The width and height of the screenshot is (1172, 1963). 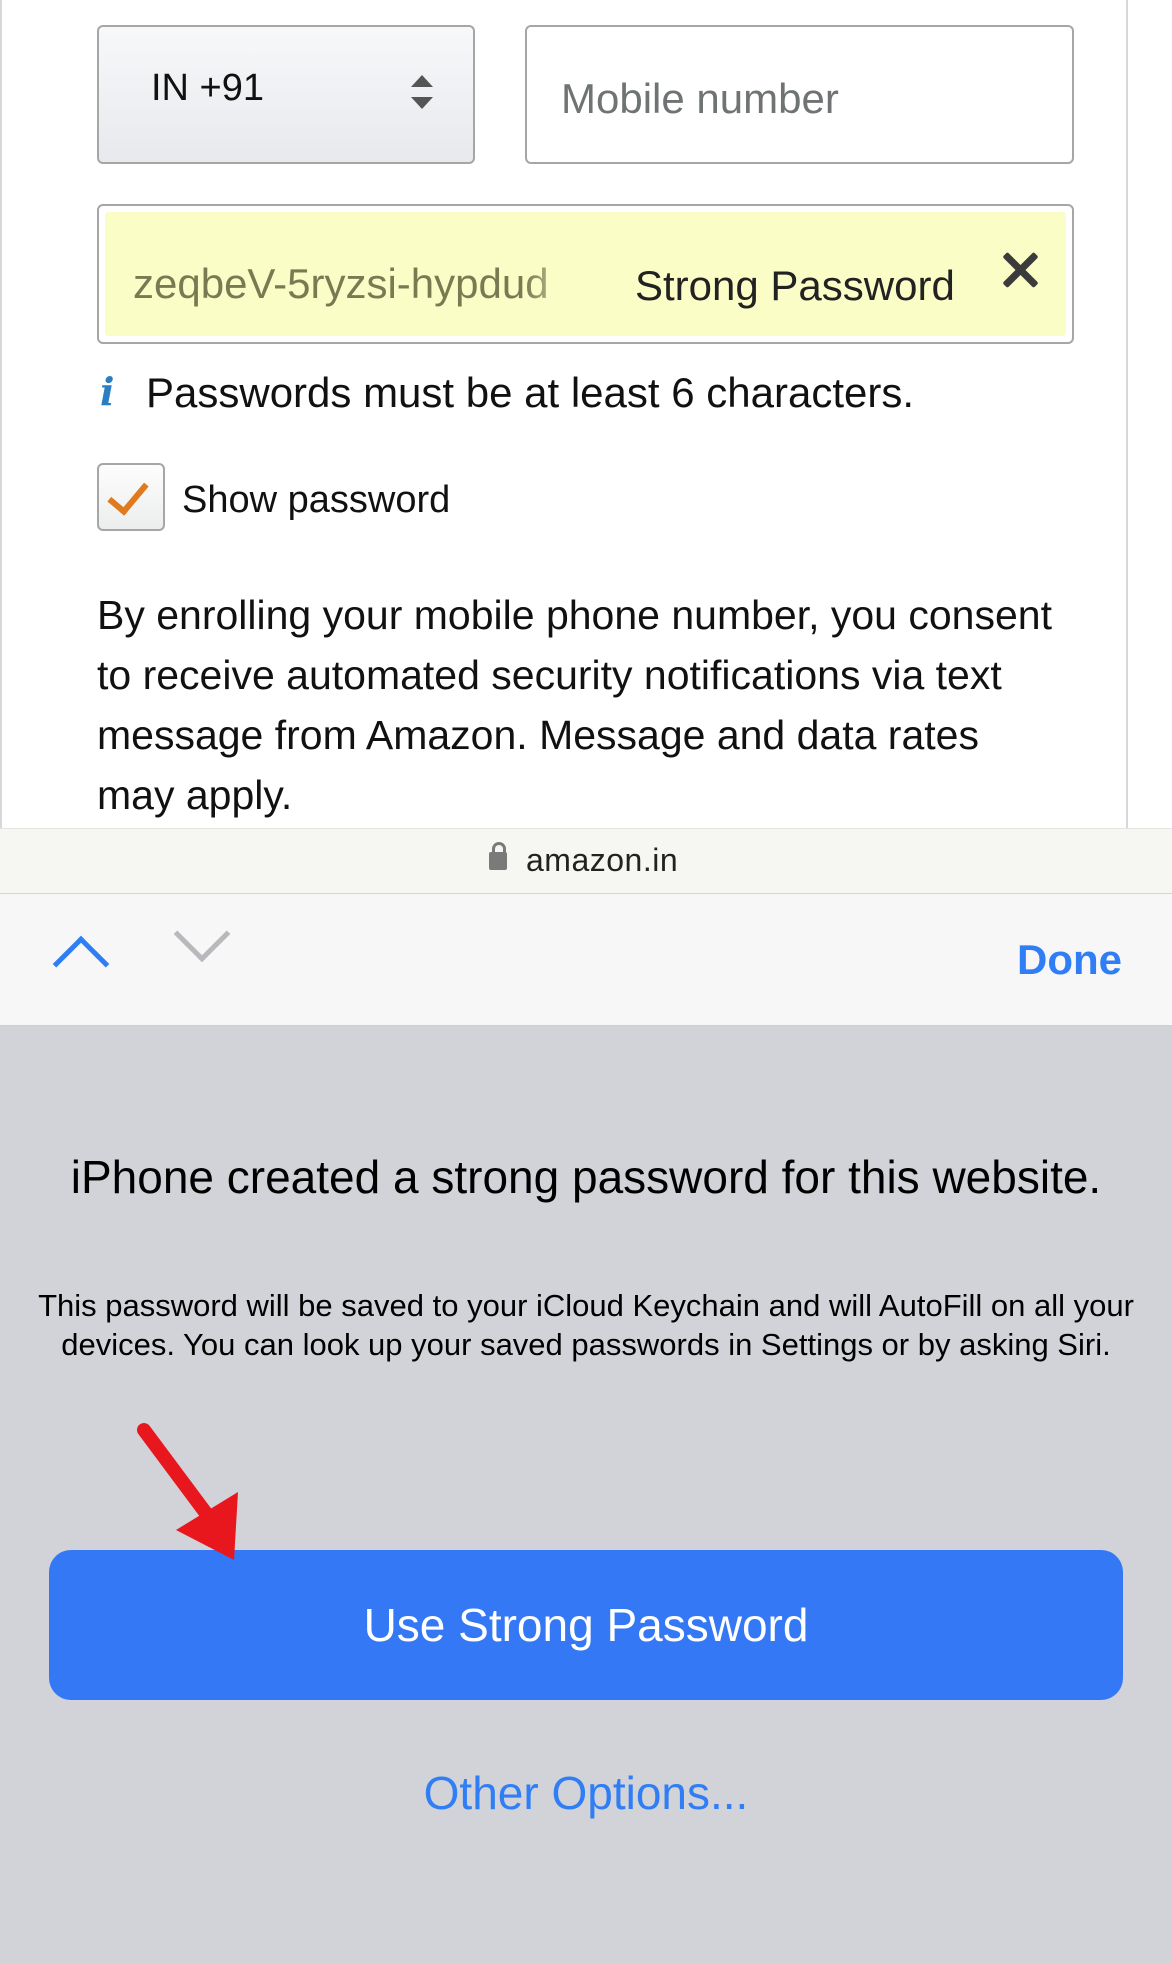 What do you see at coordinates (422, 95) in the screenshot?
I see `up-down-arrows-icon` at bounding box center [422, 95].